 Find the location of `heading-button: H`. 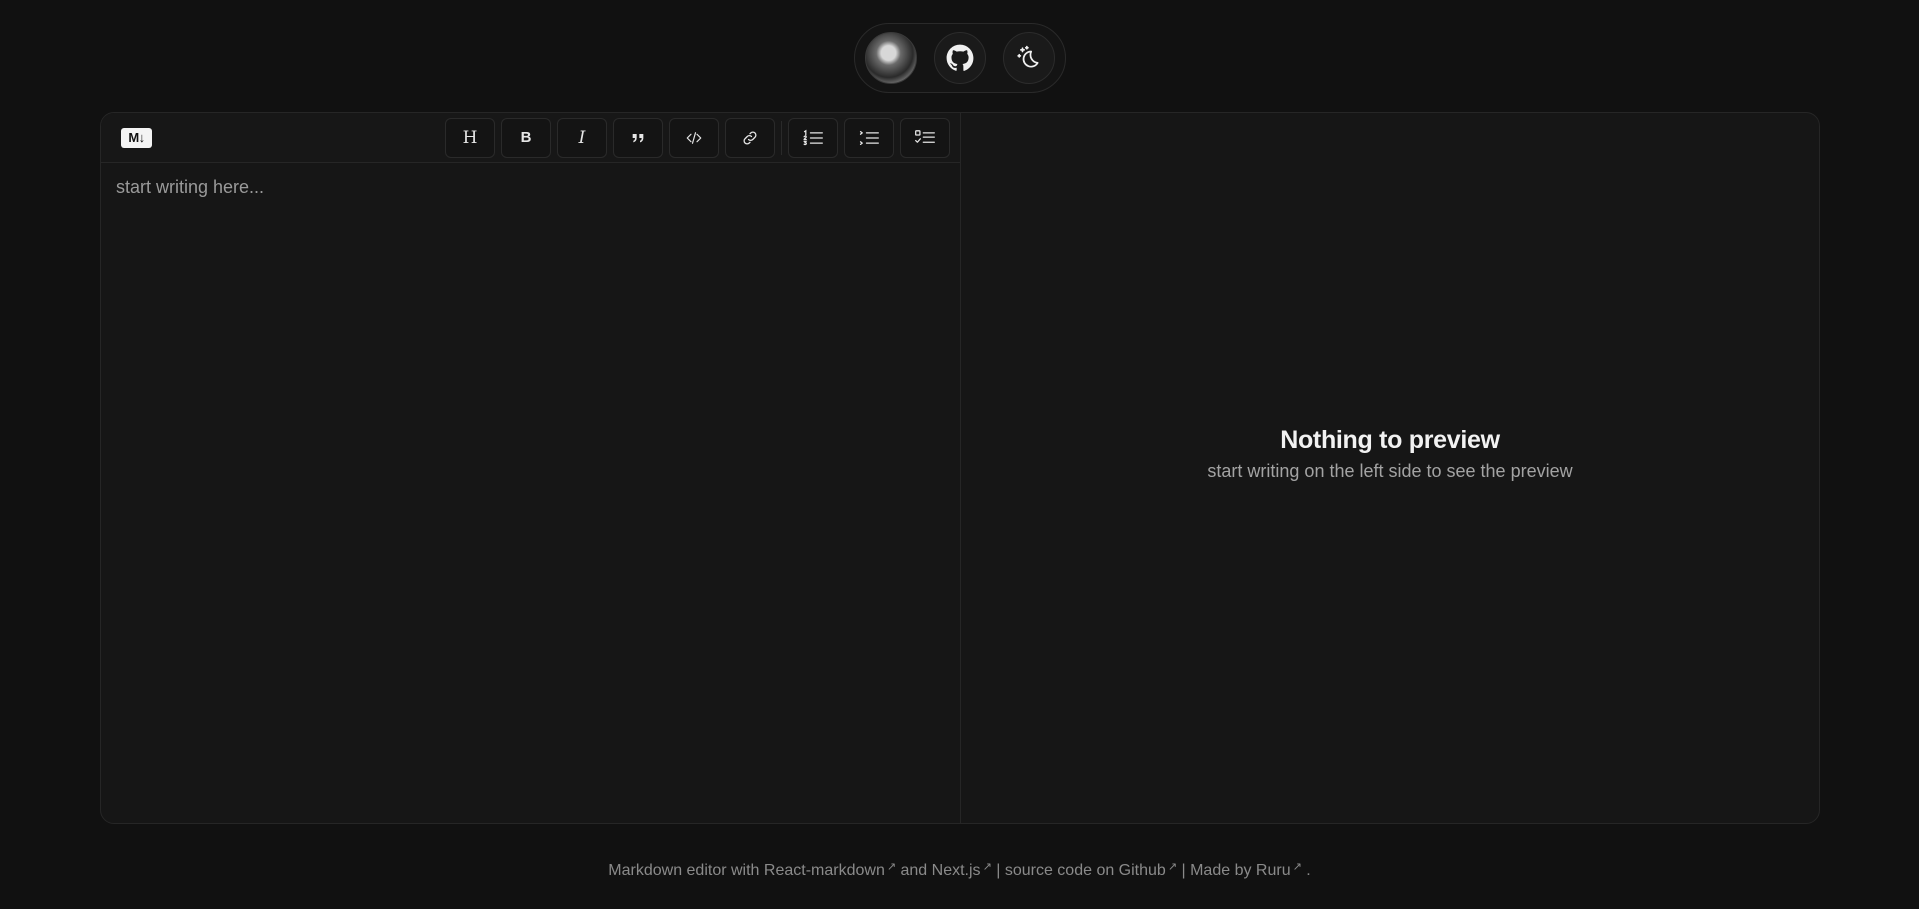

heading-button: H is located at coordinates (470, 137).